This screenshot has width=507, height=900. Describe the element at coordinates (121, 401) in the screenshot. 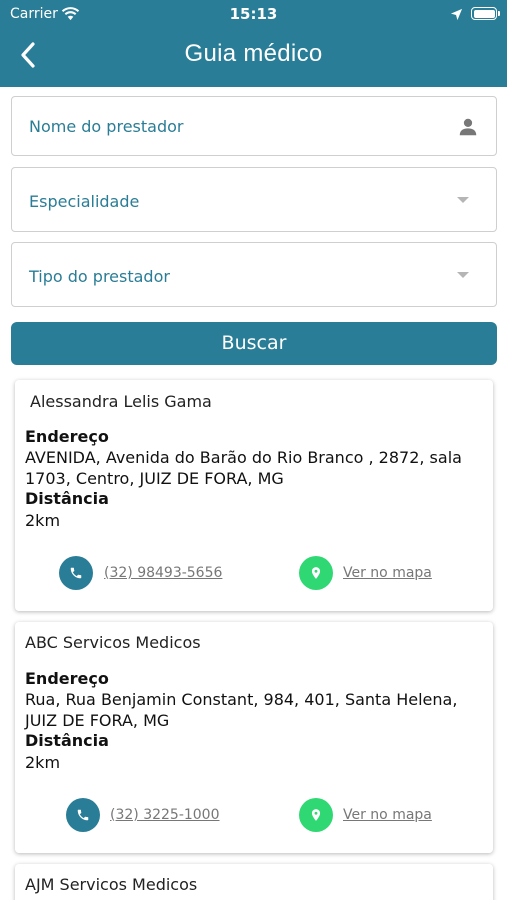

I see `provider-name: Alessandra Lelis Gama` at that location.